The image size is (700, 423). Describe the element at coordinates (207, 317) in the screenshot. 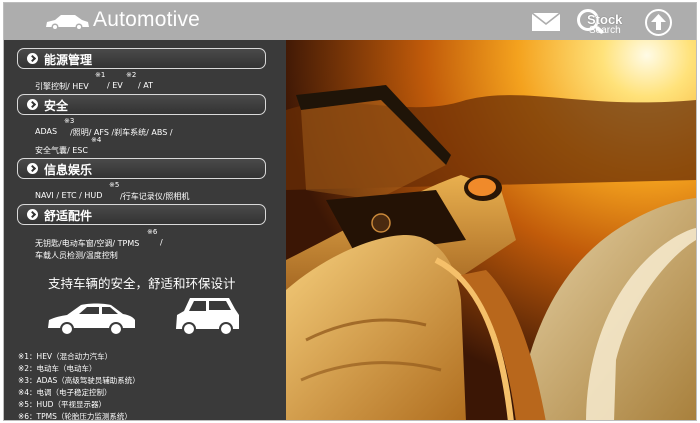

I see `compact-car-icon` at that location.